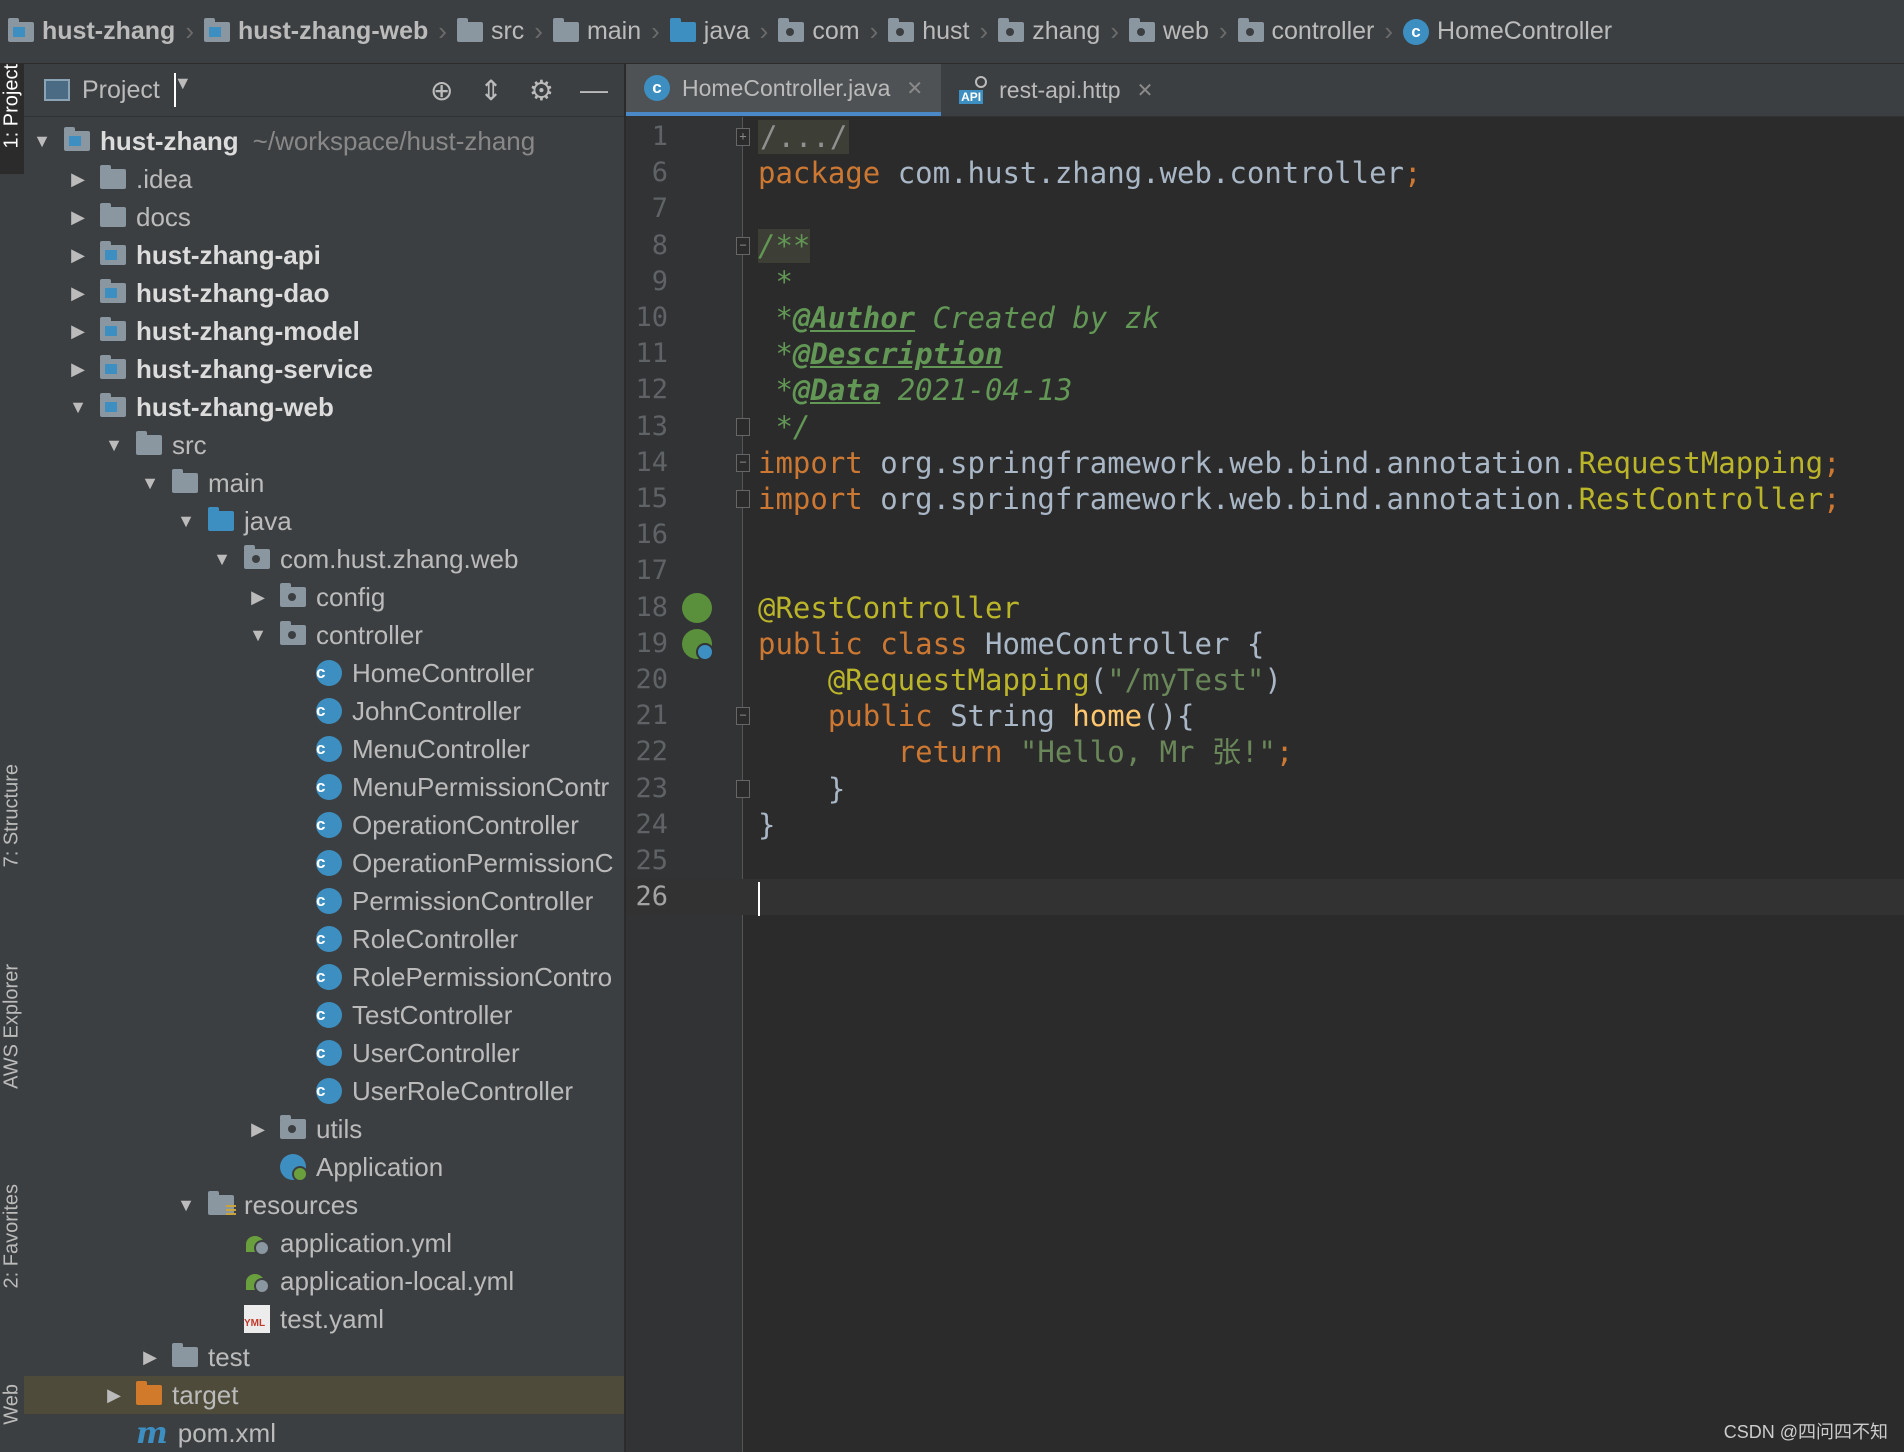  What do you see at coordinates (182, 90) in the screenshot?
I see `chevron-down-icon: ▼` at bounding box center [182, 90].